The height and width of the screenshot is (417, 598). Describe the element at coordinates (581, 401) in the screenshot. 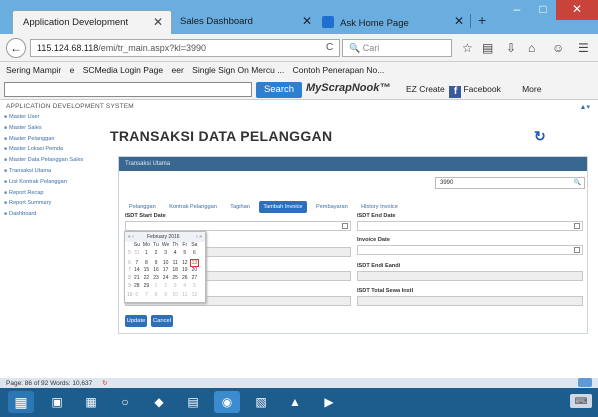

I see `keyboard-icon: ⌨` at that location.